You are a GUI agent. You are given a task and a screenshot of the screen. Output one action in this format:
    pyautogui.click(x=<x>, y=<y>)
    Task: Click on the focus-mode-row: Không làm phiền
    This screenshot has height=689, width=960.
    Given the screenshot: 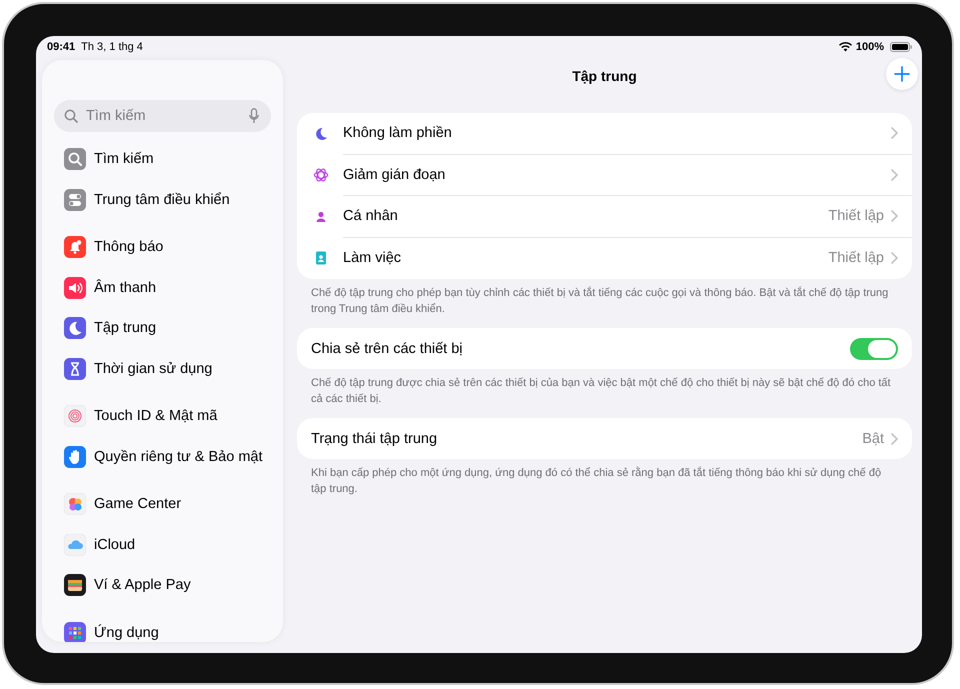 What is the action you would take?
    pyautogui.click(x=604, y=133)
    